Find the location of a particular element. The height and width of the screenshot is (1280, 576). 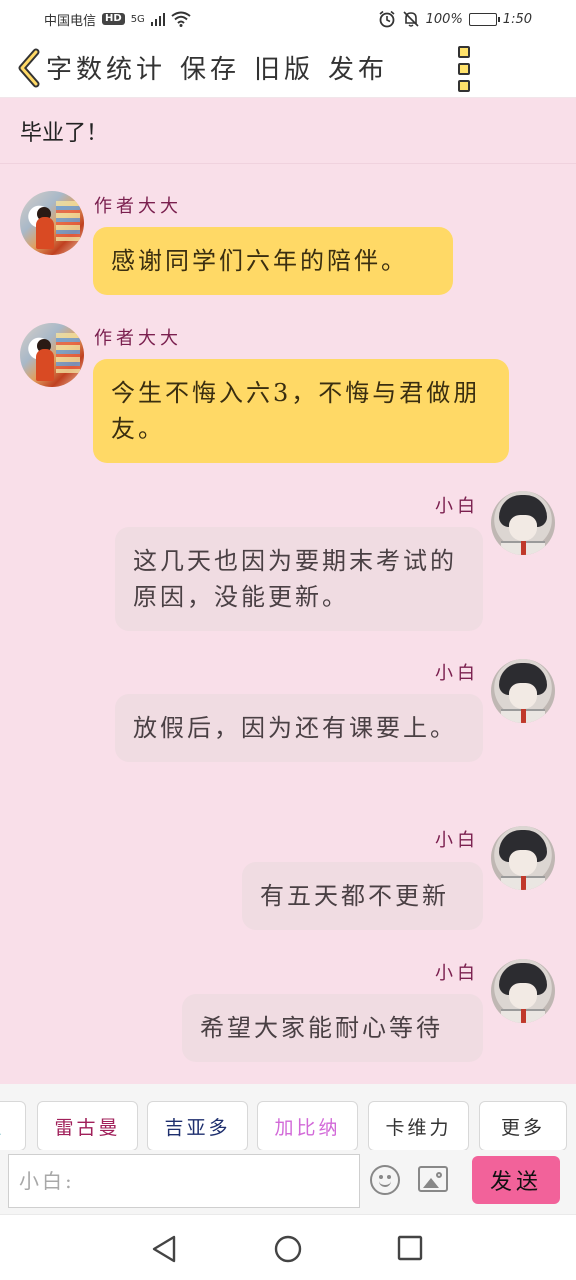

character-chip: 卡维力 is located at coordinates (418, 1125).